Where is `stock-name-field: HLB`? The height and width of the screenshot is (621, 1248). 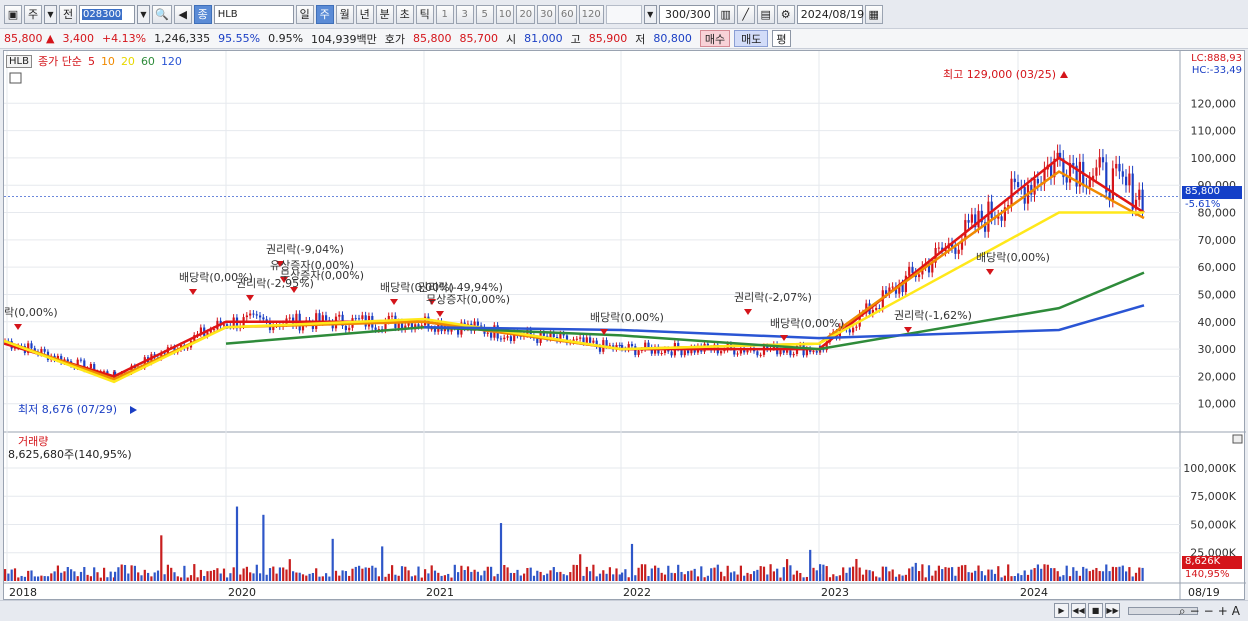 stock-name-field: HLB is located at coordinates (253, 14).